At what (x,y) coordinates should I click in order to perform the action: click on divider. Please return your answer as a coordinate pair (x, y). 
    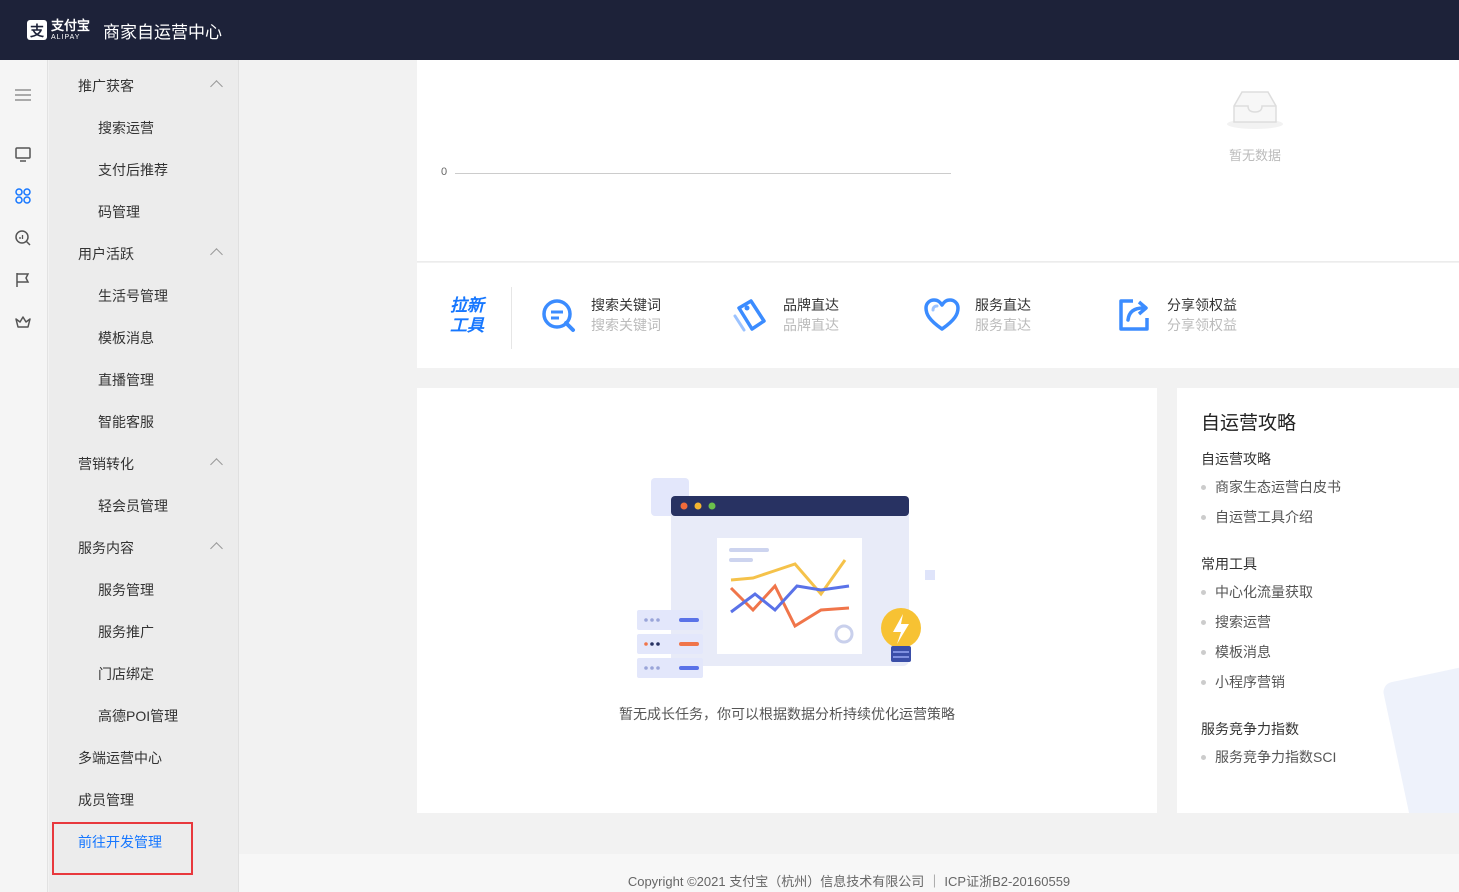
    Looking at the image, I should click on (511, 318).